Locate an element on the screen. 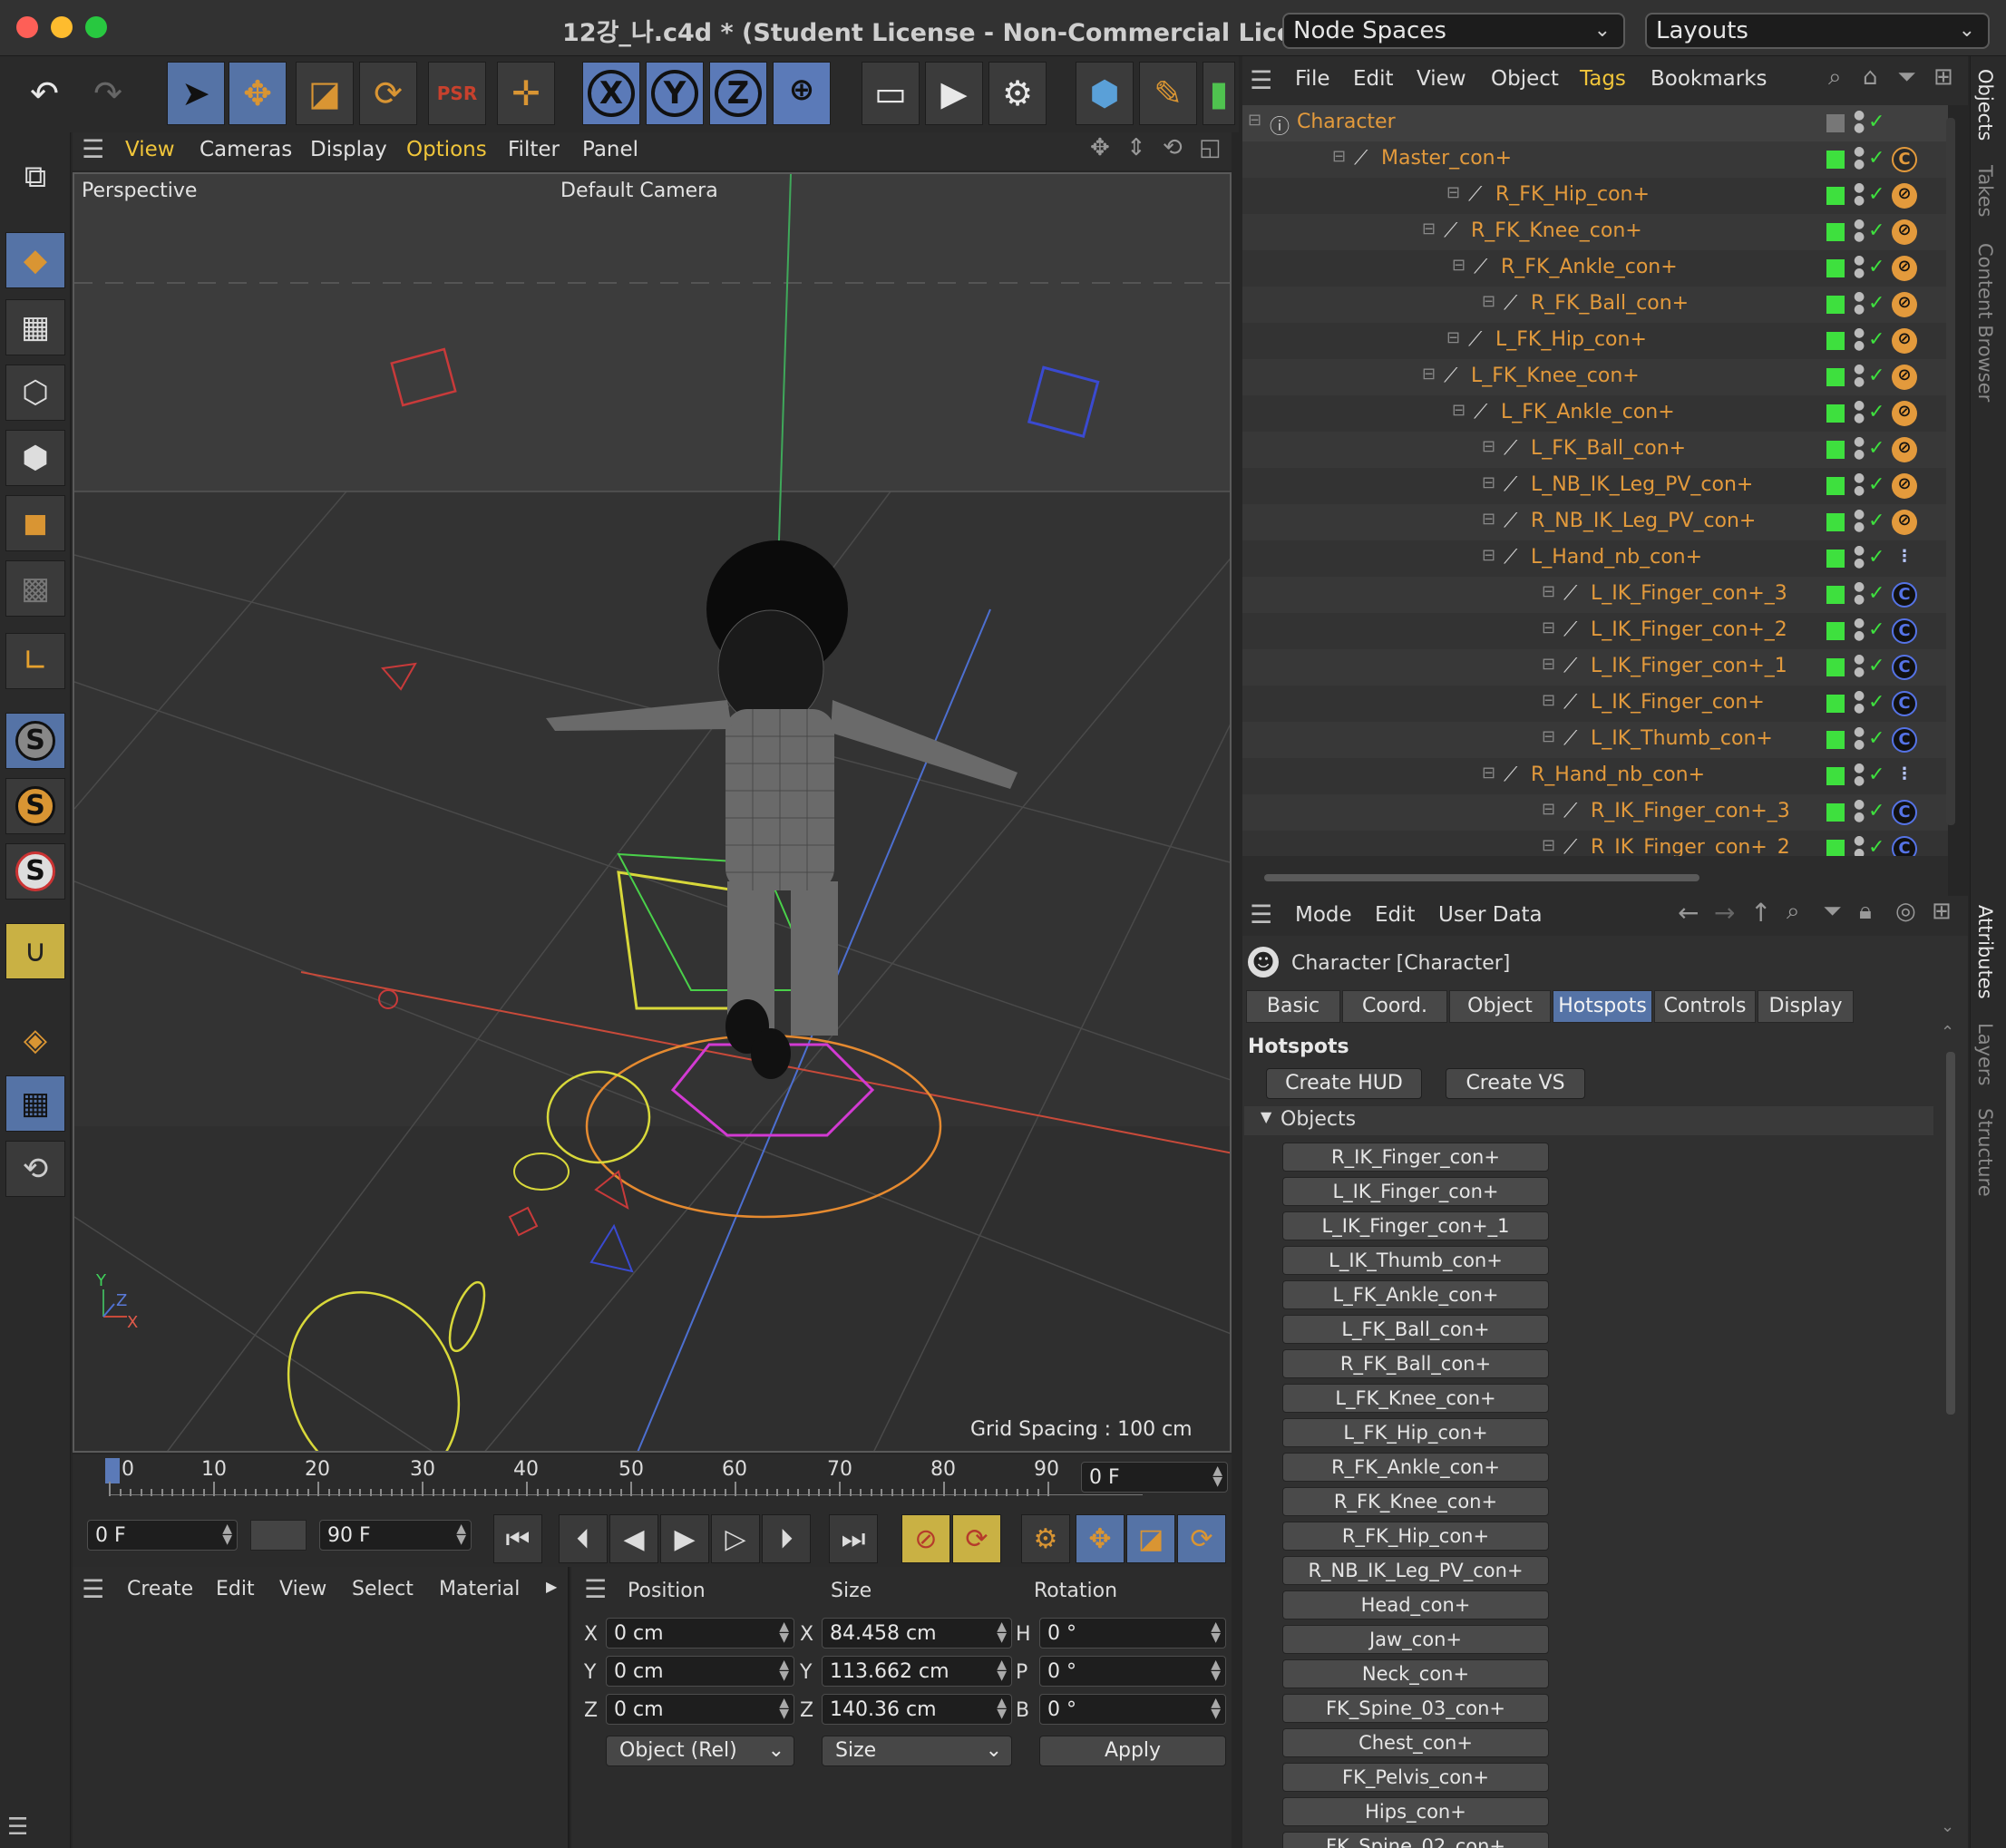 Image resolution: width=2006 pixels, height=1848 pixels. select-tool-button: ➤ is located at coordinates (196, 93).